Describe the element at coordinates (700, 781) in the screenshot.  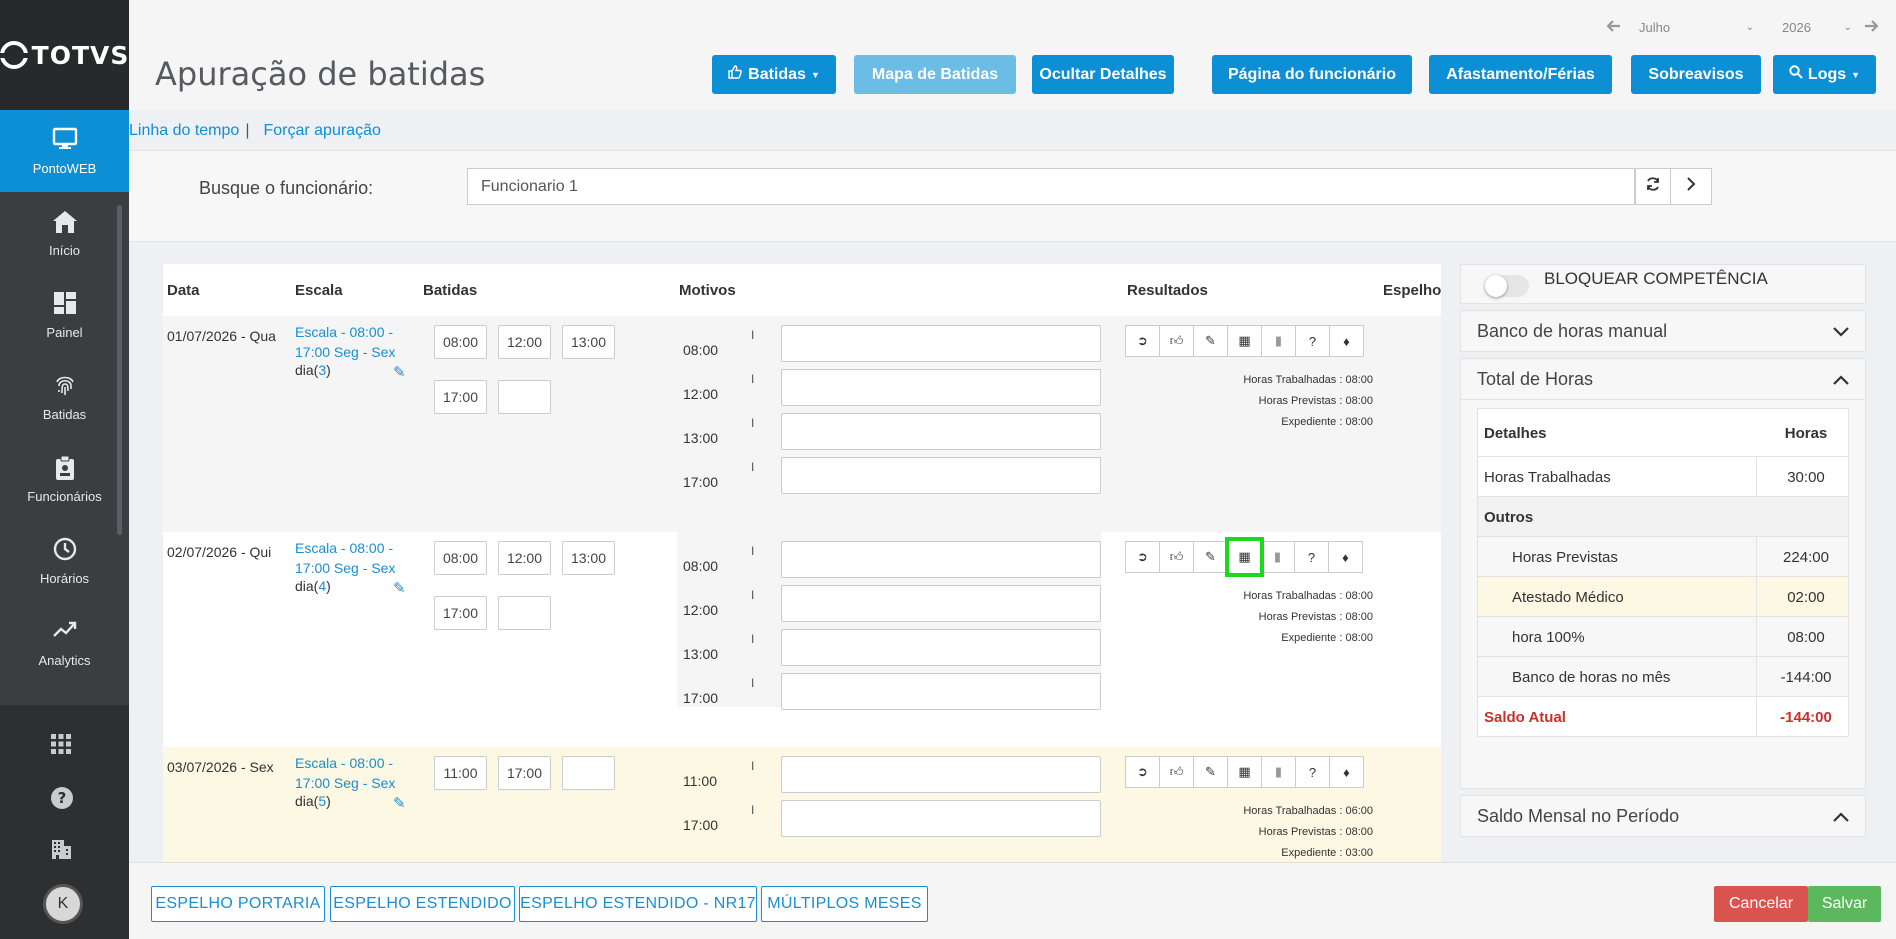
I see `motivo-time: 11:00` at that location.